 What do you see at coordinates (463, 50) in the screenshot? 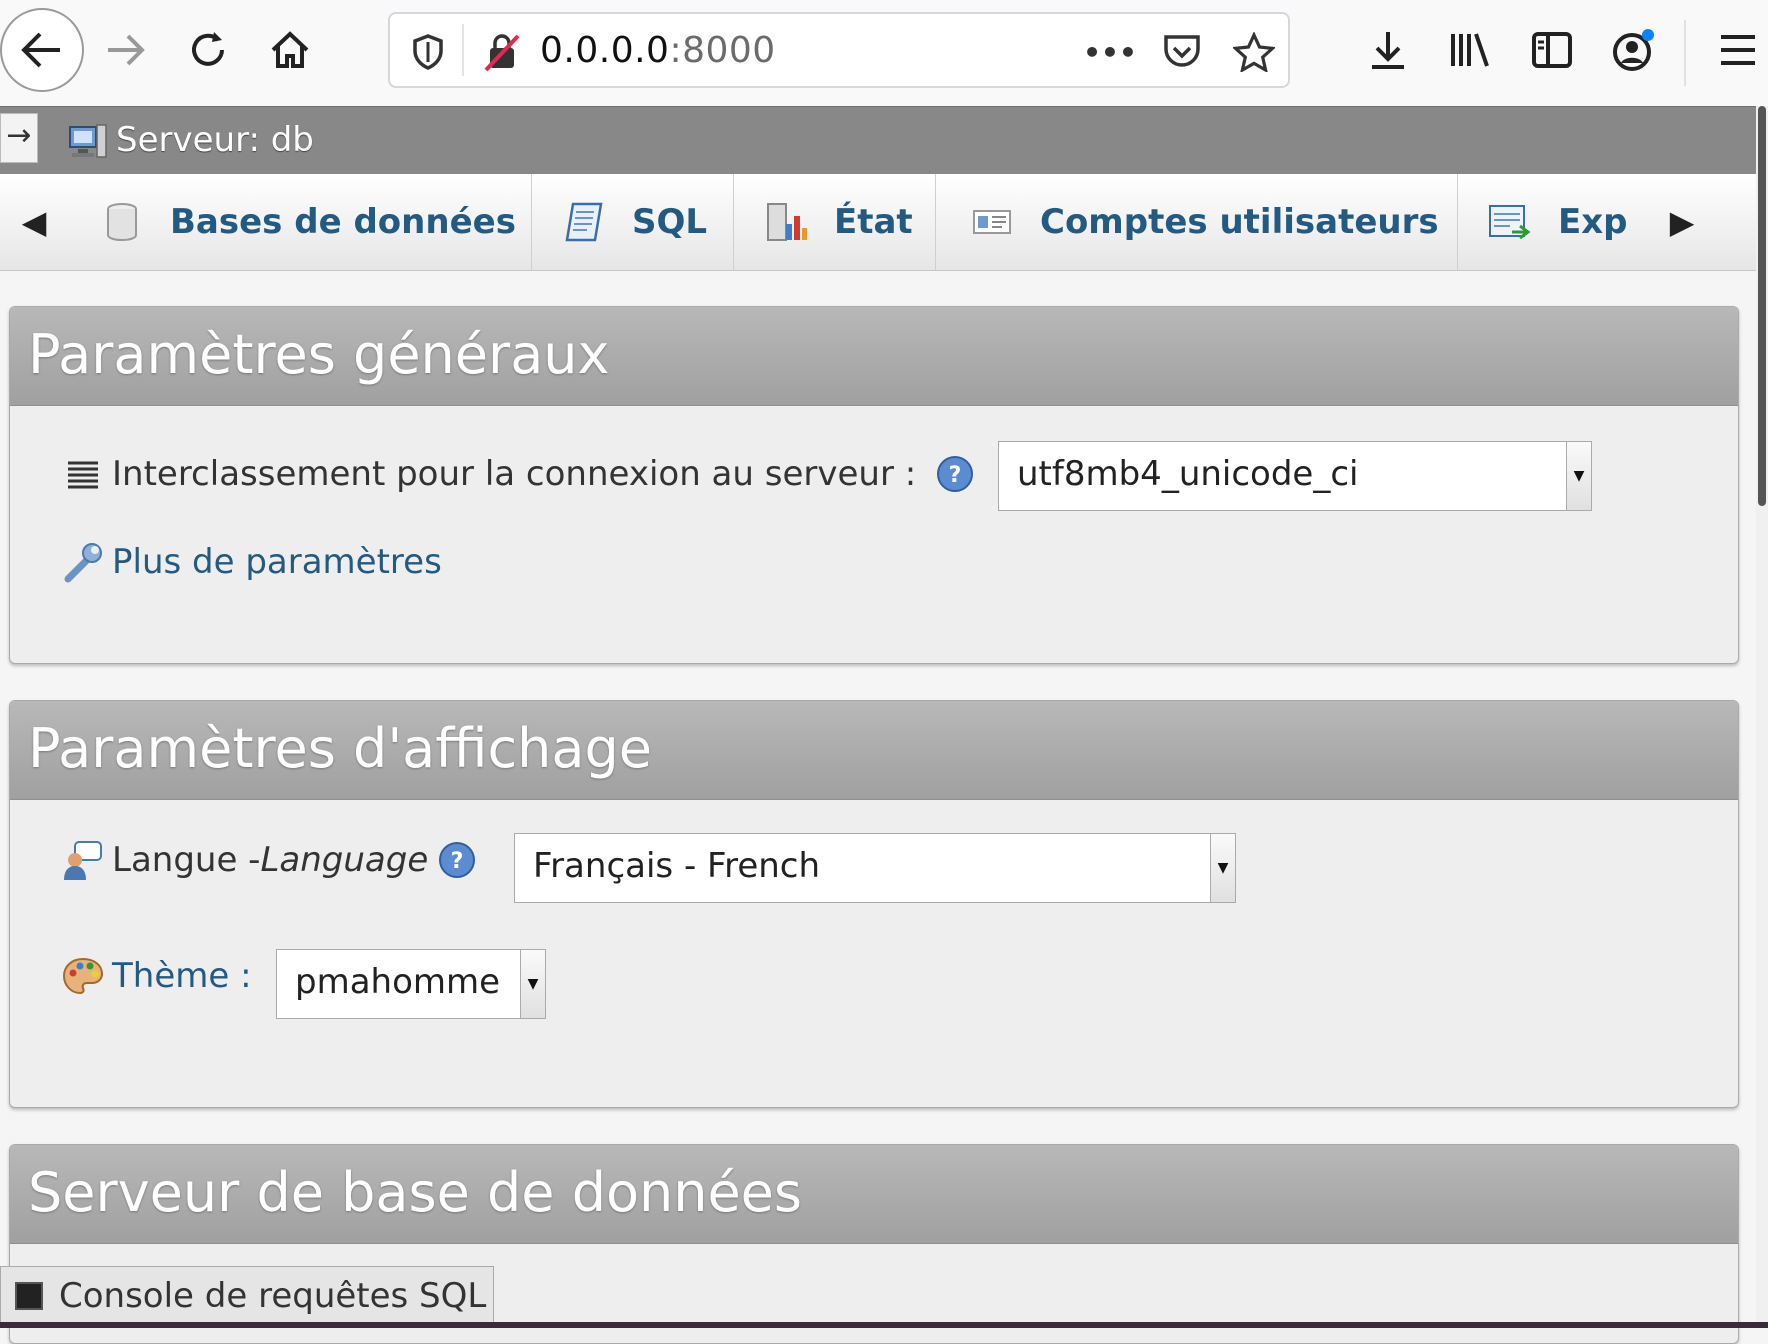
I see `url-separator` at bounding box center [463, 50].